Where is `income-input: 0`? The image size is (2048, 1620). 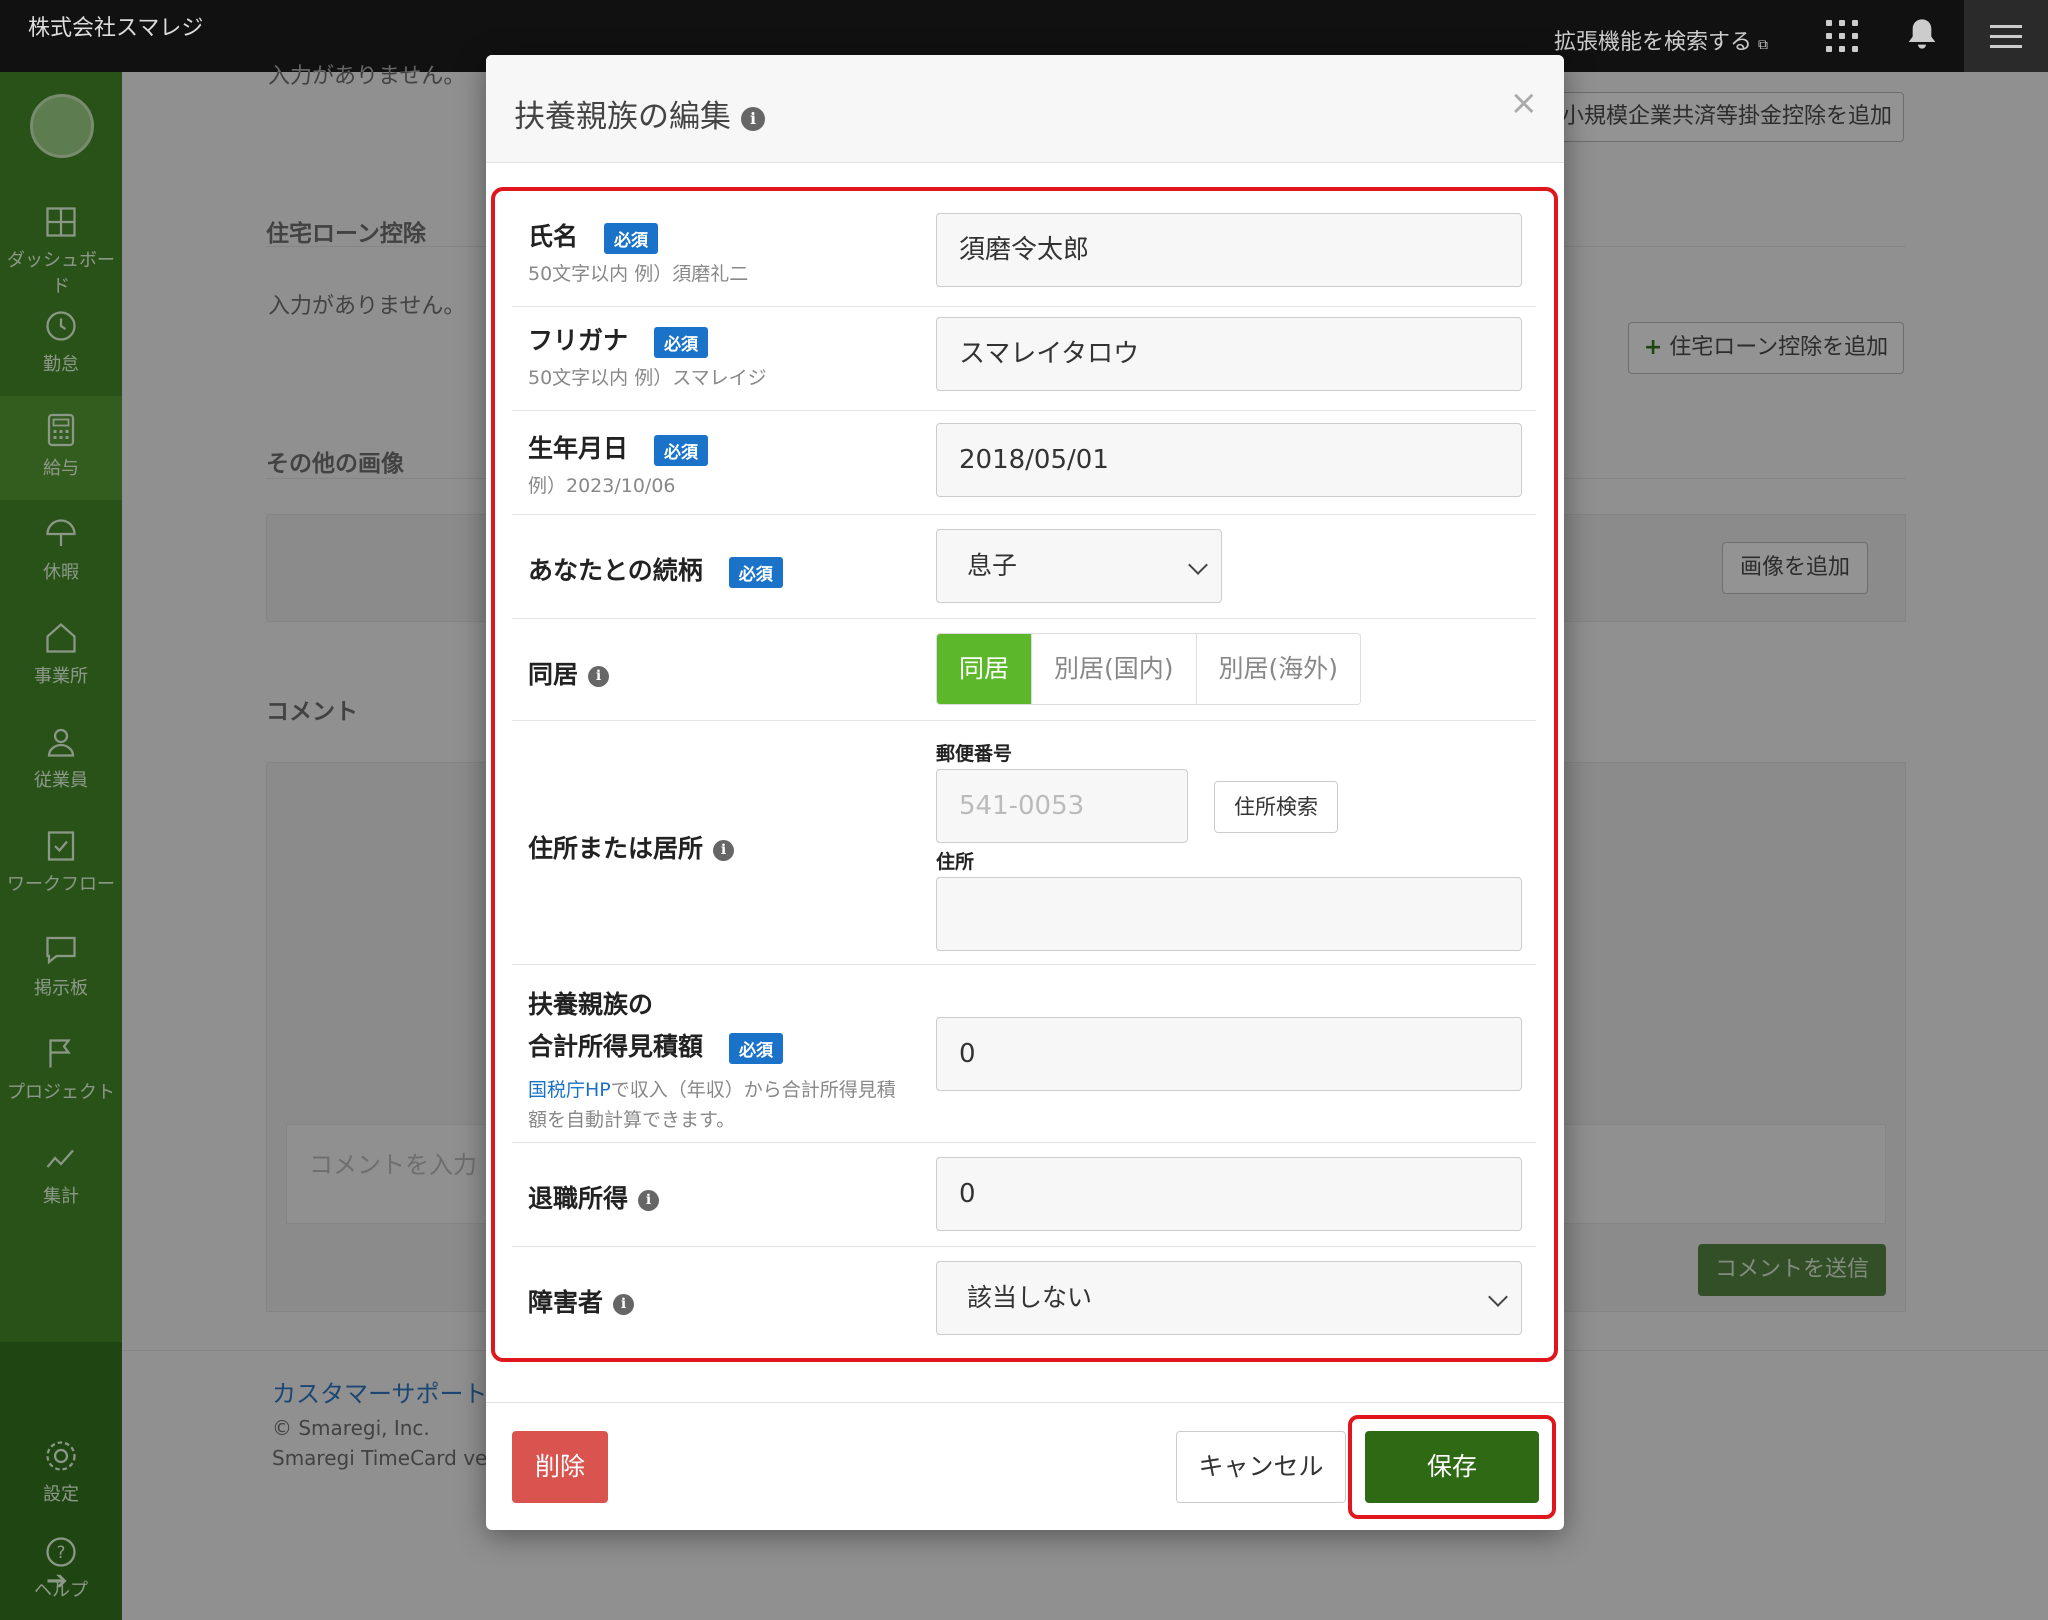 income-input: 0 is located at coordinates (1229, 1054).